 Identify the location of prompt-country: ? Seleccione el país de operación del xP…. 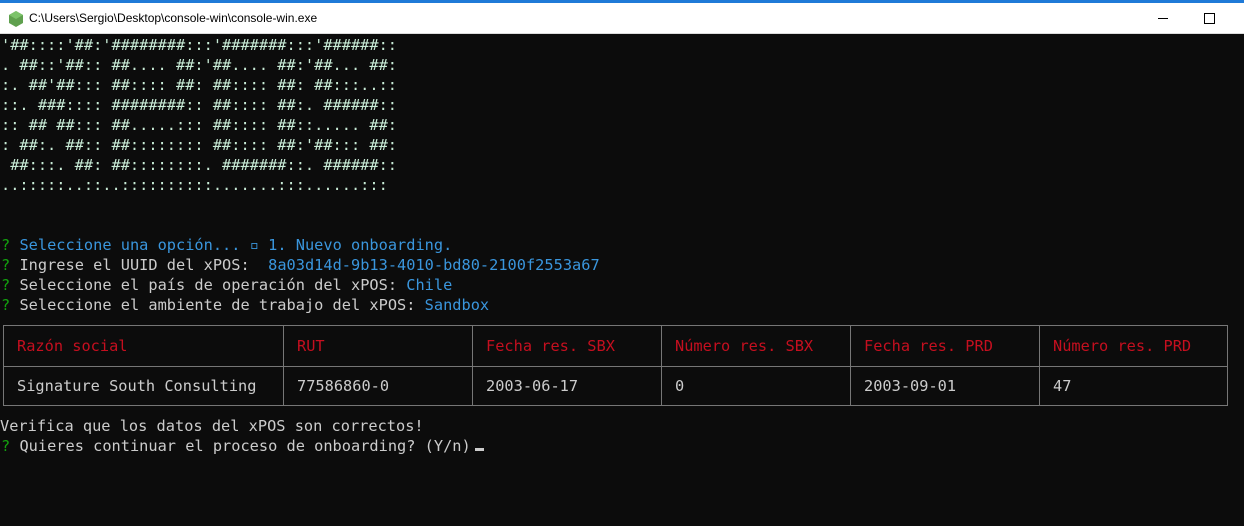
(226, 285).